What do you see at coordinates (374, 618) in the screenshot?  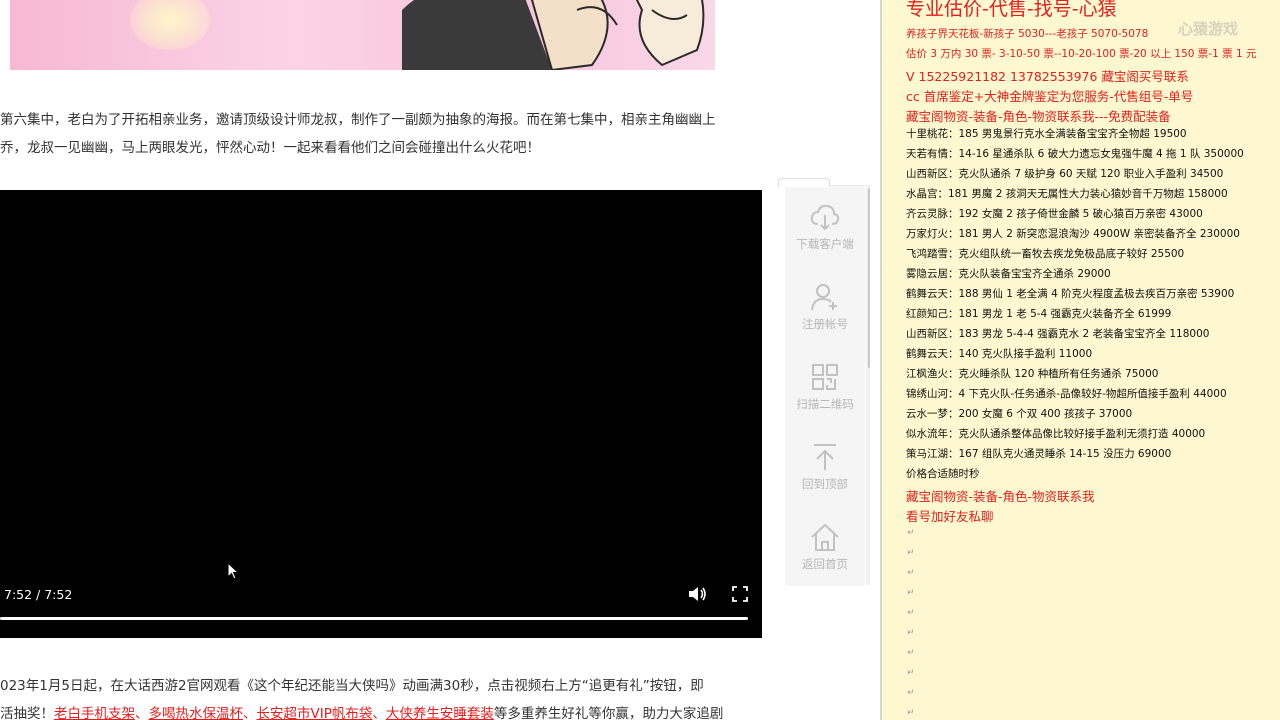 I see `video-progress-bar` at bounding box center [374, 618].